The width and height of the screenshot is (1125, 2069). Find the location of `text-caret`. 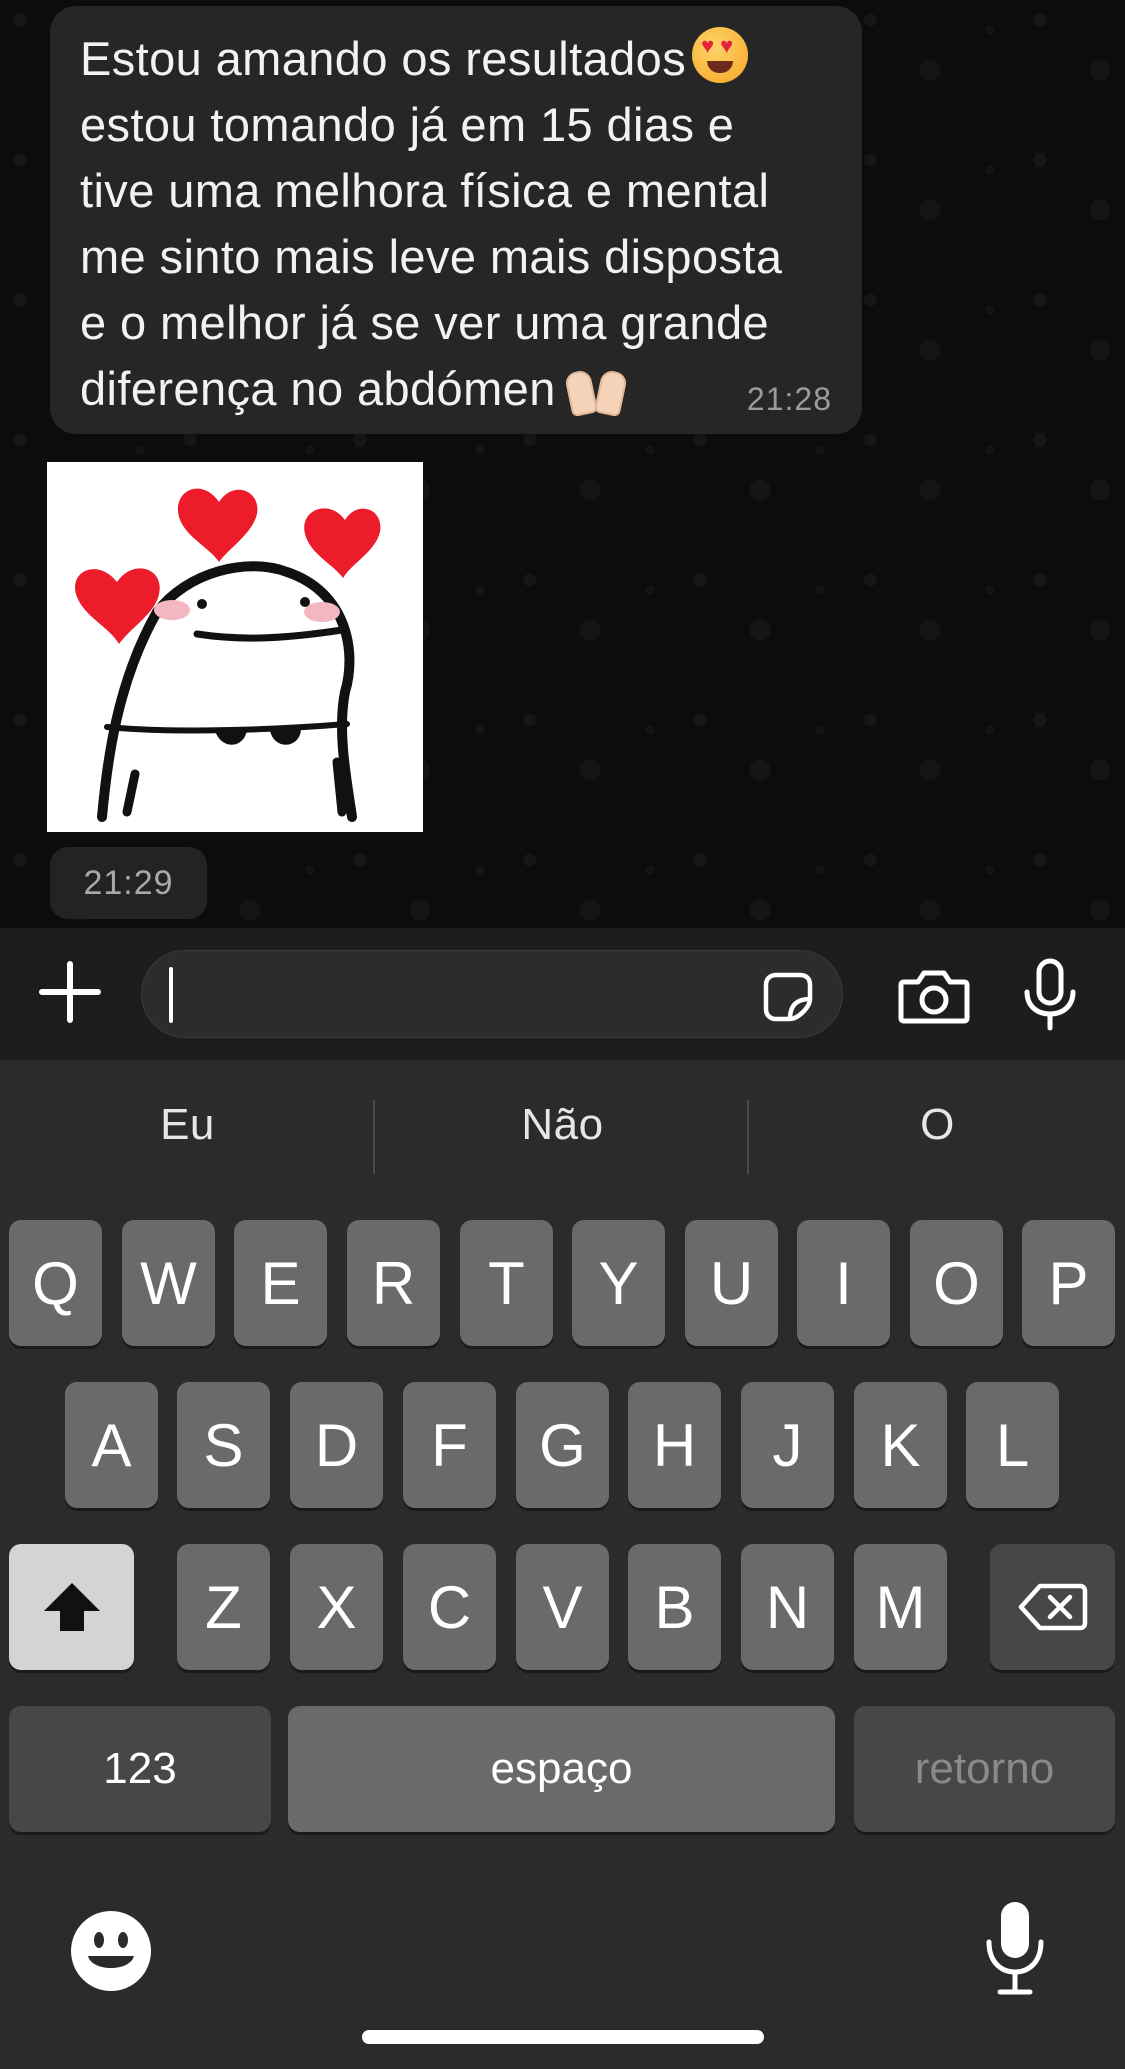

text-caret is located at coordinates (171, 995).